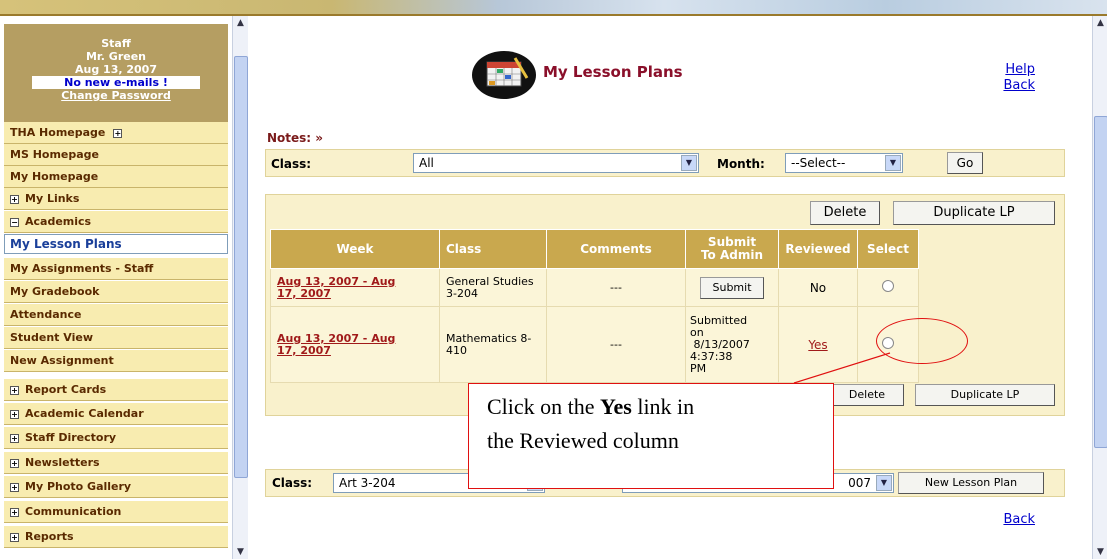 The height and width of the screenshot is (559, 1107). I want to click on select-radio, so click(888, 286).